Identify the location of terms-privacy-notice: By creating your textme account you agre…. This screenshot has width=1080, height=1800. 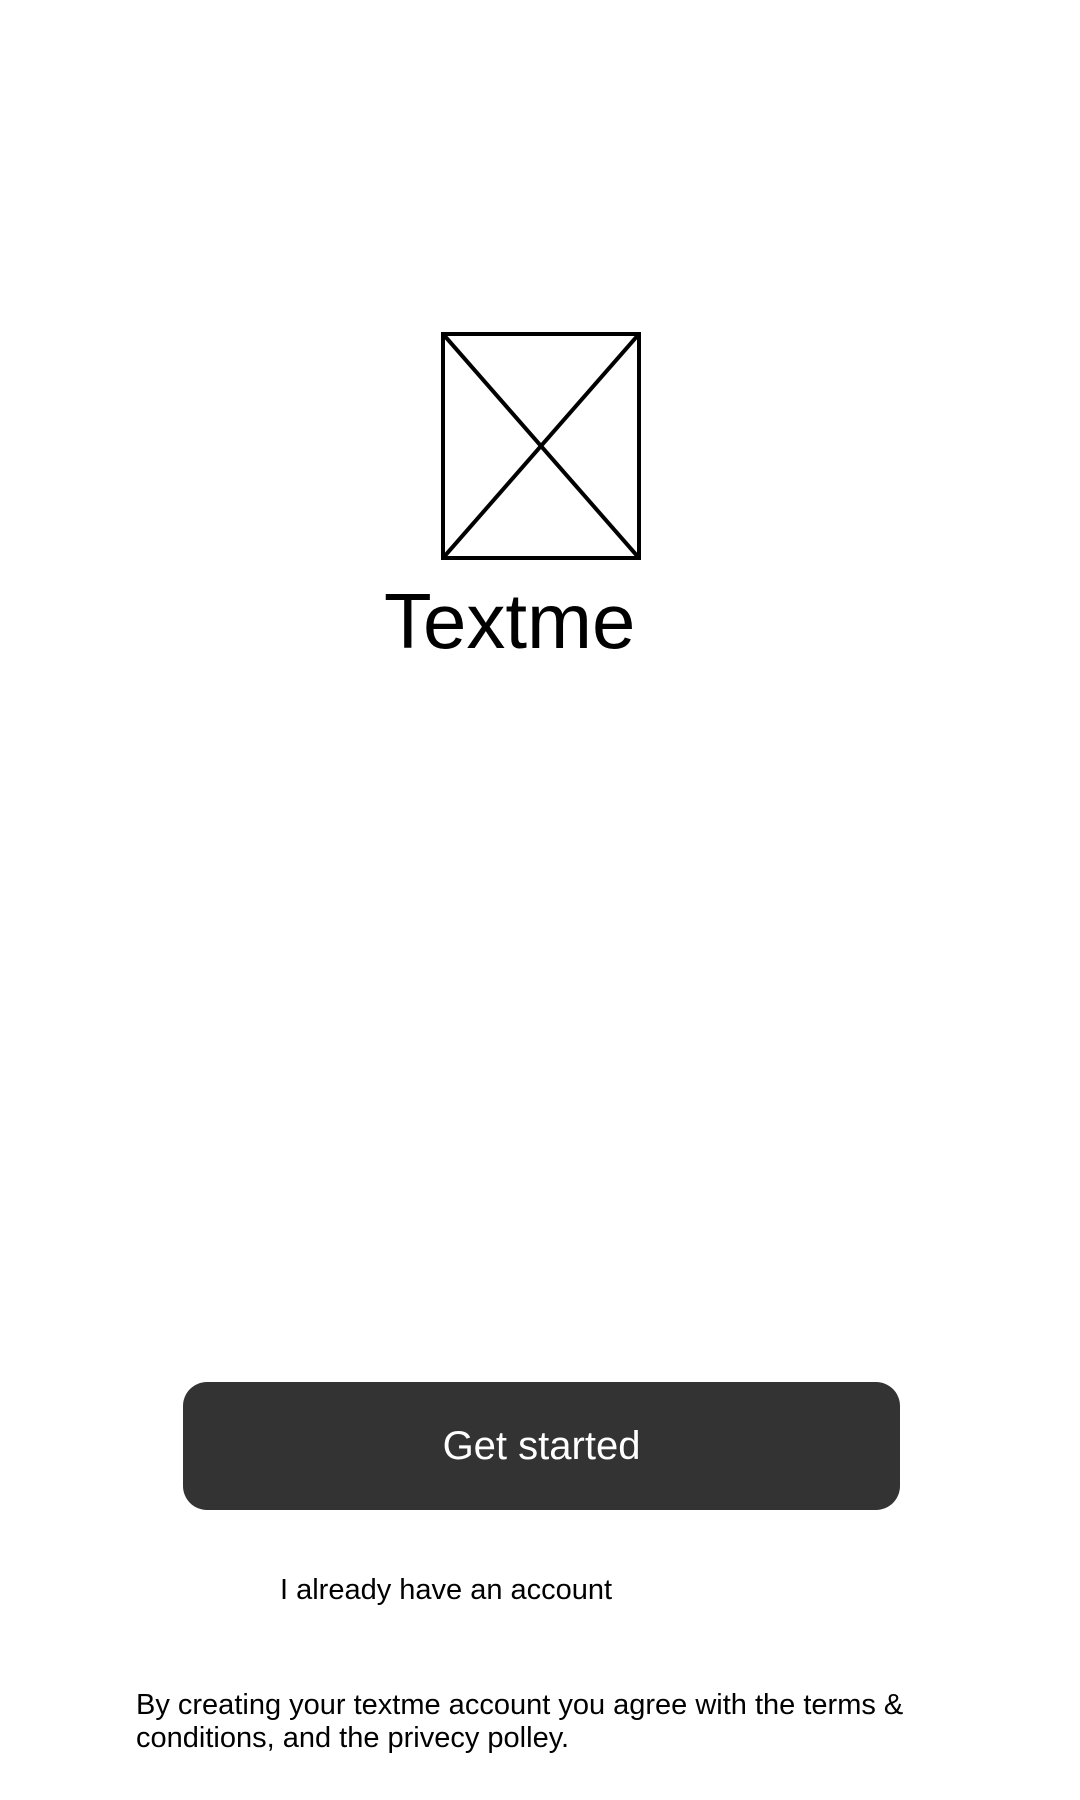
(520, 1721).